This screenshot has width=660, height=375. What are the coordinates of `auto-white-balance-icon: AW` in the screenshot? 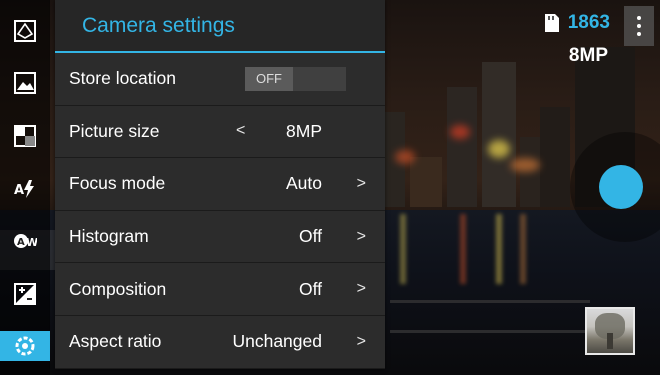 It's located at (25, 241).